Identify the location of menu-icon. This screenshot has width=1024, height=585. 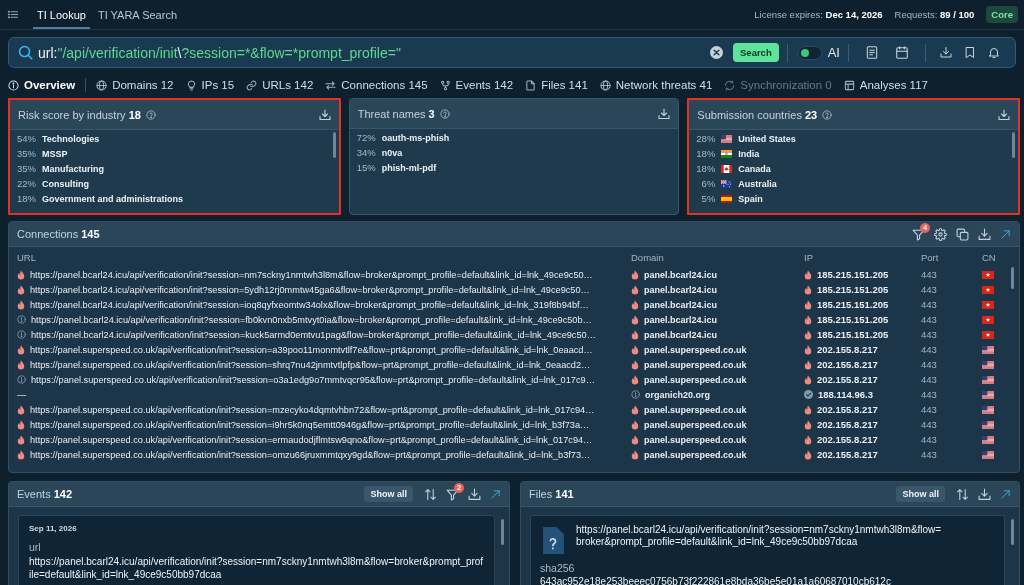
(13, 14).